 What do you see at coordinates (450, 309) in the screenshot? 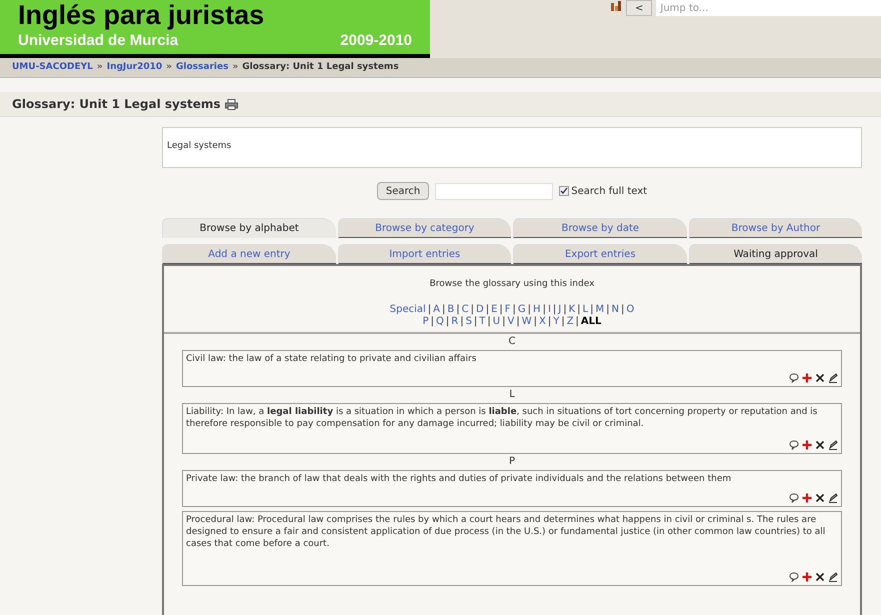
I see `index-letter: B` at bounding box center [450, 309].